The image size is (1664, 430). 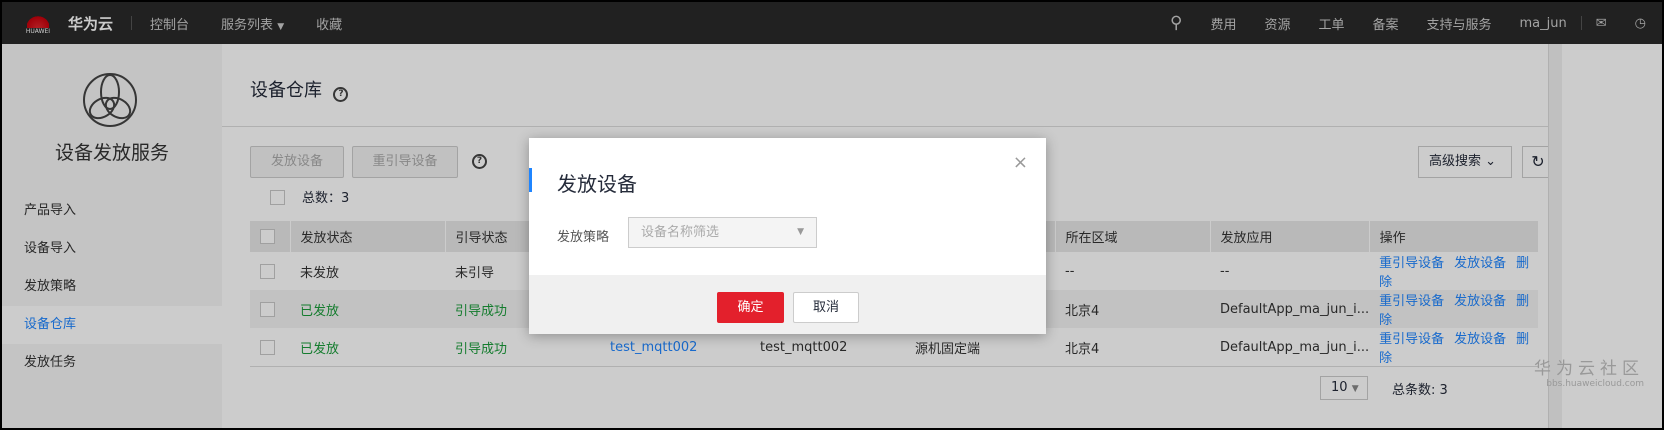 What do you see at coordinates (1020, 162) in the screenshot?
I see `close-icon: ×` at bounding box center [1020, 162].